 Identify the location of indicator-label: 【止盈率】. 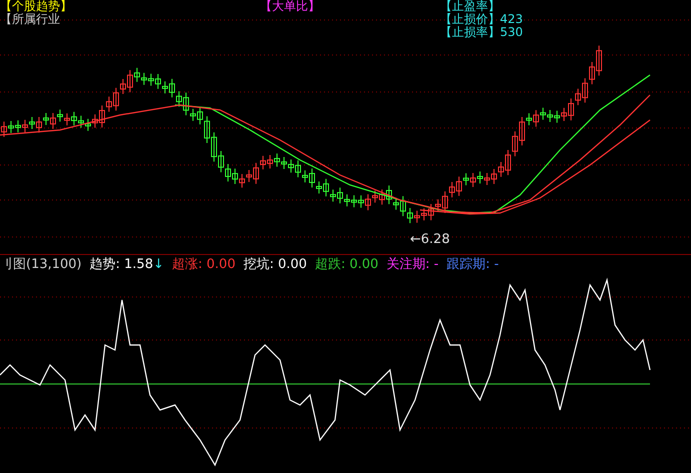
(470, 6).